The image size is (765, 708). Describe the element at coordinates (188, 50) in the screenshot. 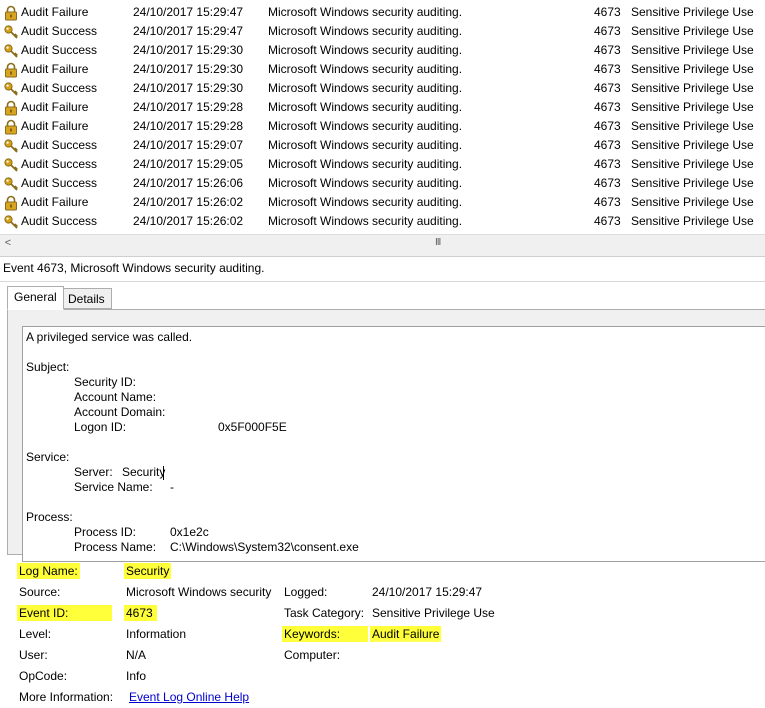

I see `event-date-cell: 24/10/2017 15:29:30` at that location.